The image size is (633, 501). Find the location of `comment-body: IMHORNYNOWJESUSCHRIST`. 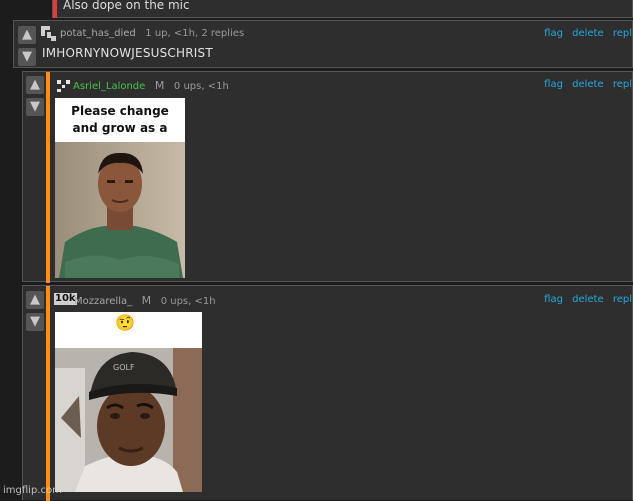

comment-body: IMHORNYNOWJESUSCHRIST is located at coordinates (127, 53).